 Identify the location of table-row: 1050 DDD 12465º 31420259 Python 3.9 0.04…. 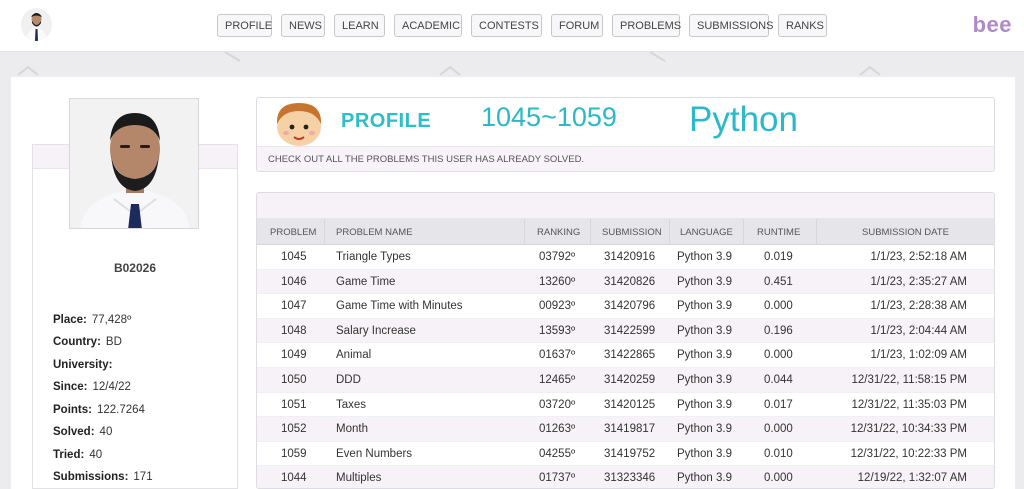
(625, 380).